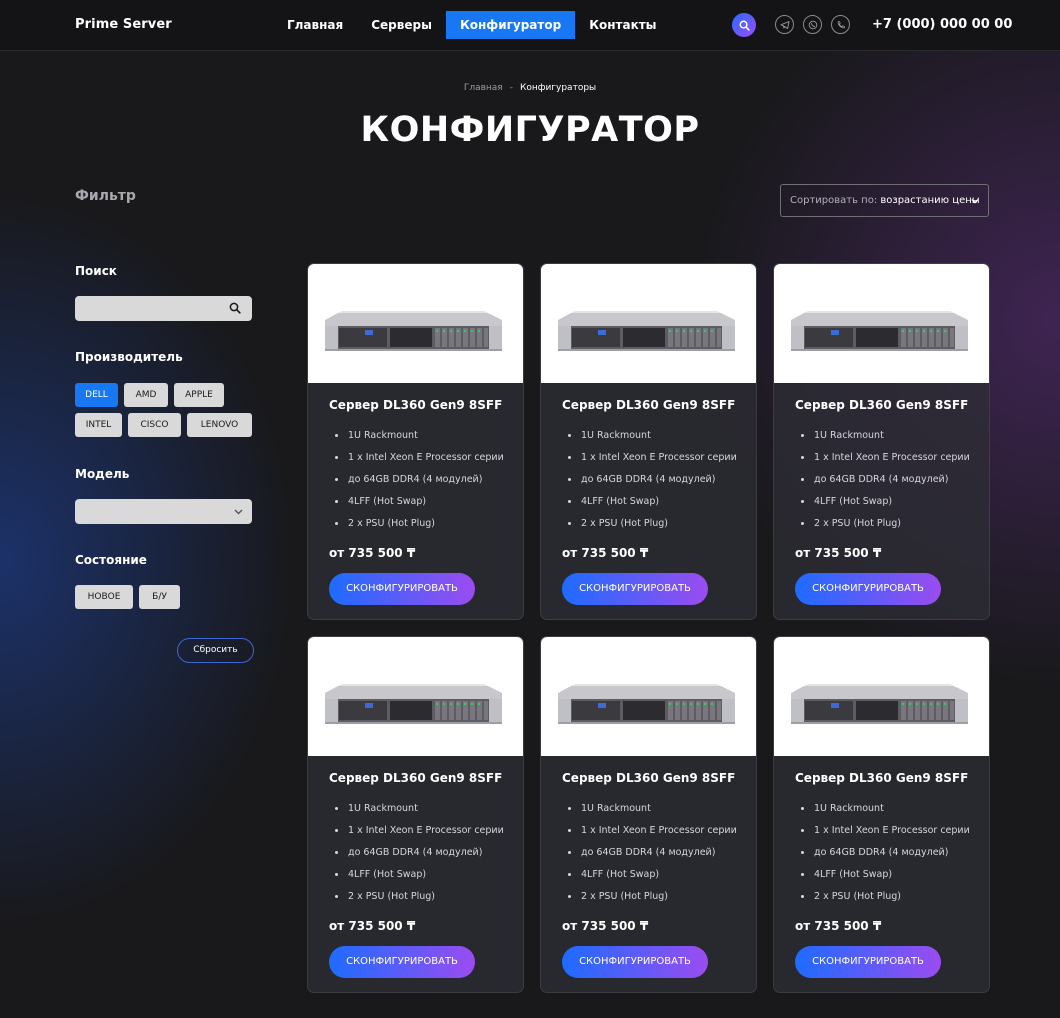  Describe the element at coordinates (111, 560) in the screenshot. I see `condition-label: Состояние` at that location.